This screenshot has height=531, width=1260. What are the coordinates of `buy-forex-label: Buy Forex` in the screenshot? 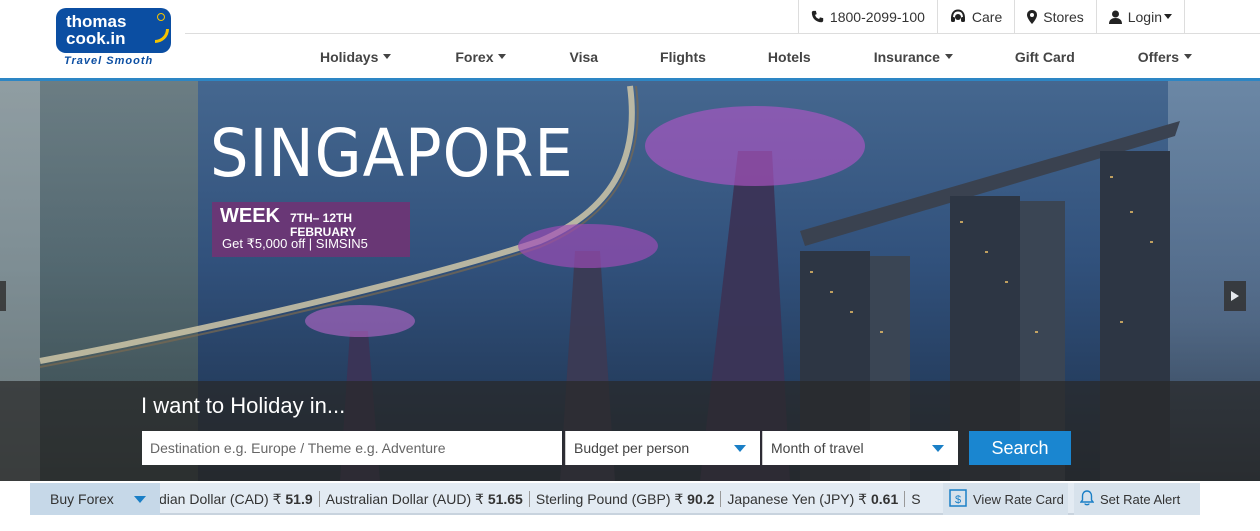 It's located at (82, 499).